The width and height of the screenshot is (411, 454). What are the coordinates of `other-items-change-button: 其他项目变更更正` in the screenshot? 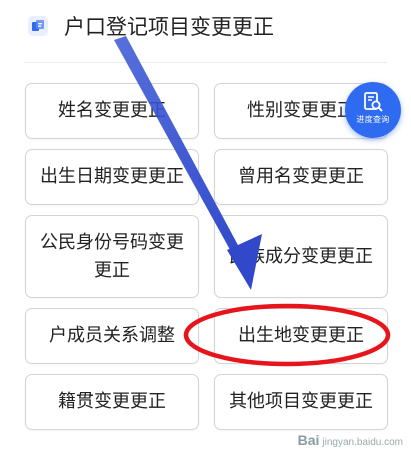 It's located at (301, 402).